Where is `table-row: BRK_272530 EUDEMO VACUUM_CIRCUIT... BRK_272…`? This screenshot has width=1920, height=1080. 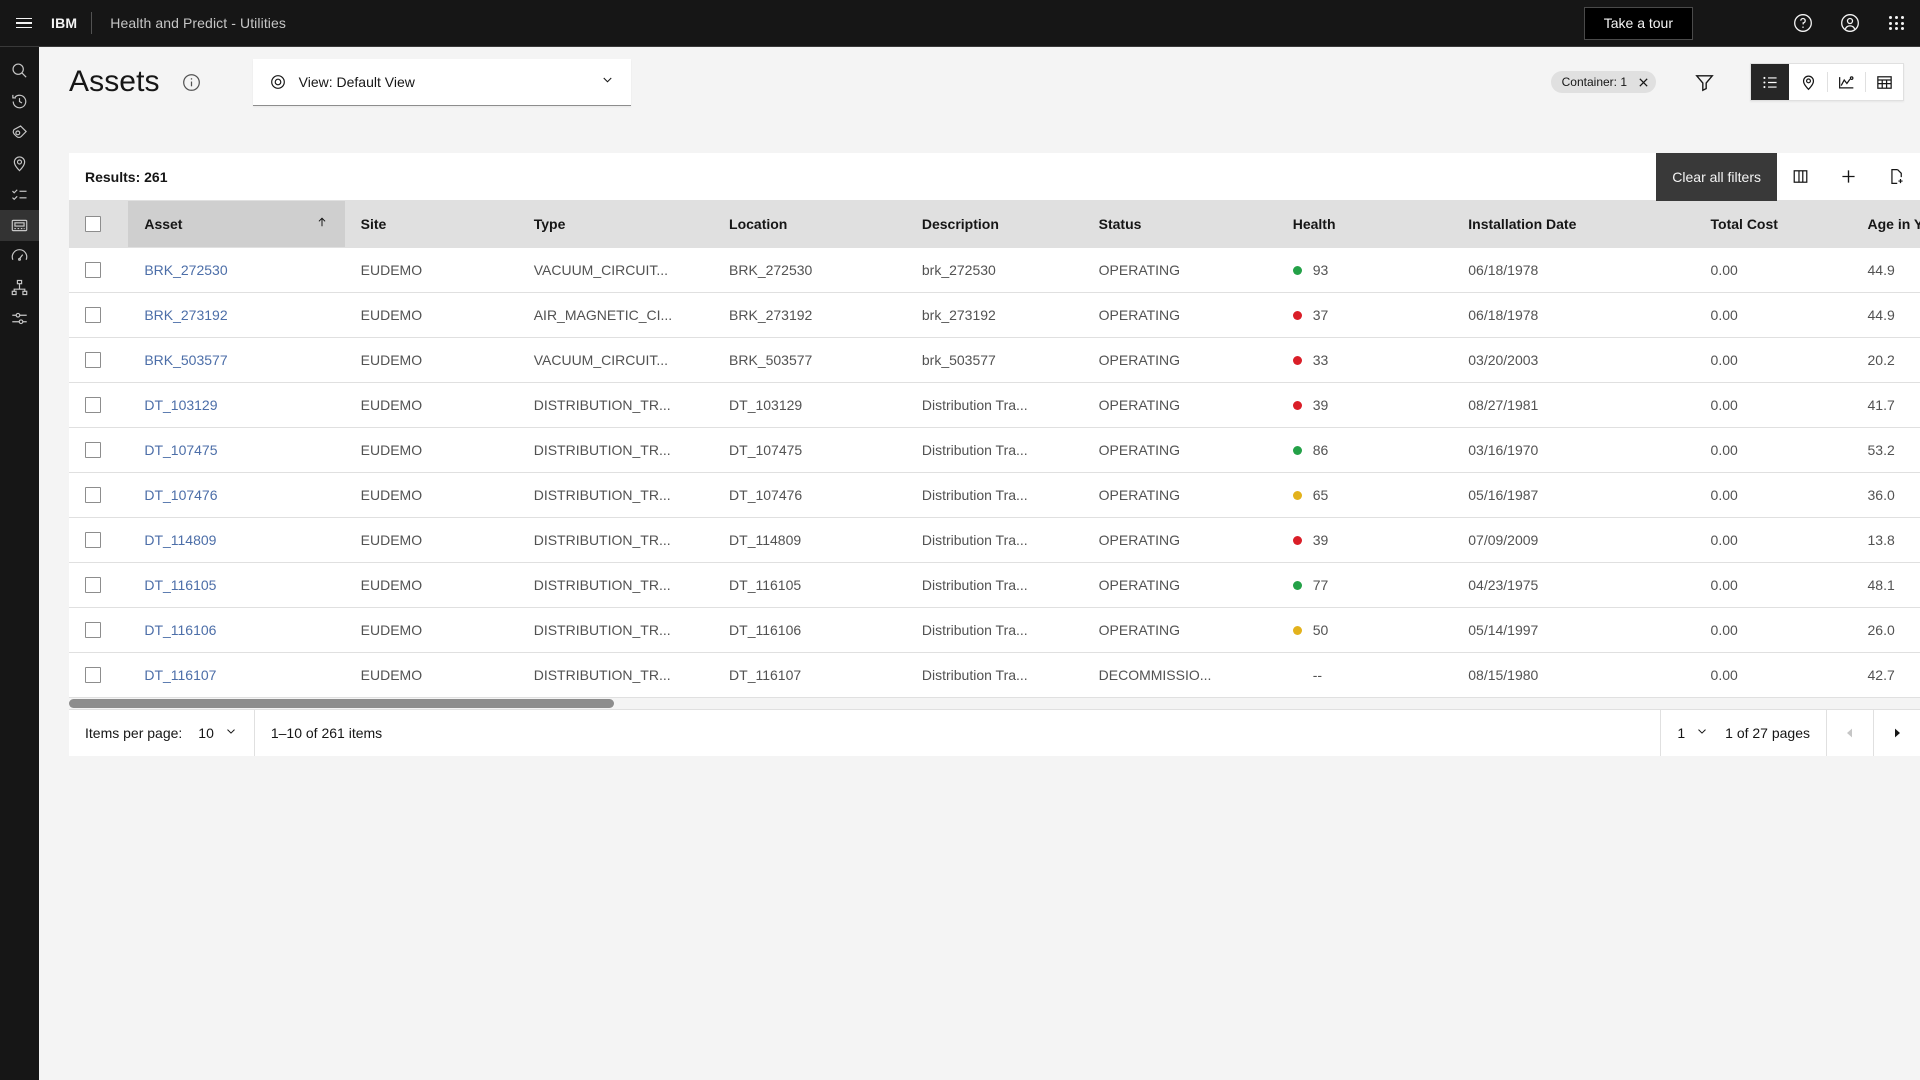
table-row: BRK_272530 EUDEMO VACUUM_CIRCUIT... BRK_272… is located at coordinates (994, 270).